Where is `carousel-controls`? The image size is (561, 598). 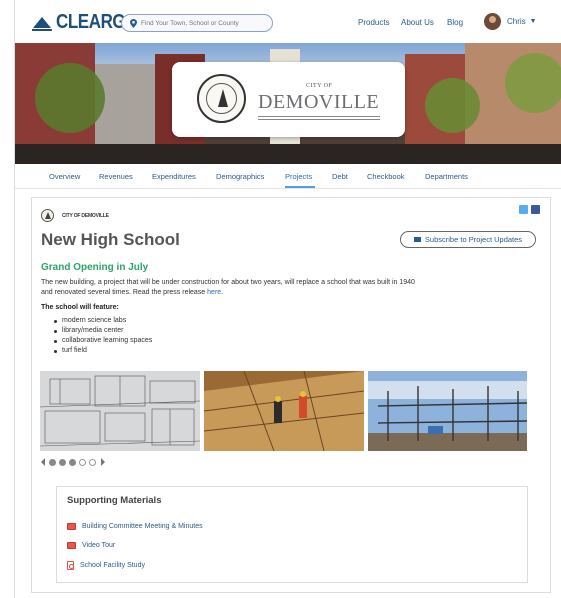 carousel-controls is located at coordinates (73, 462).